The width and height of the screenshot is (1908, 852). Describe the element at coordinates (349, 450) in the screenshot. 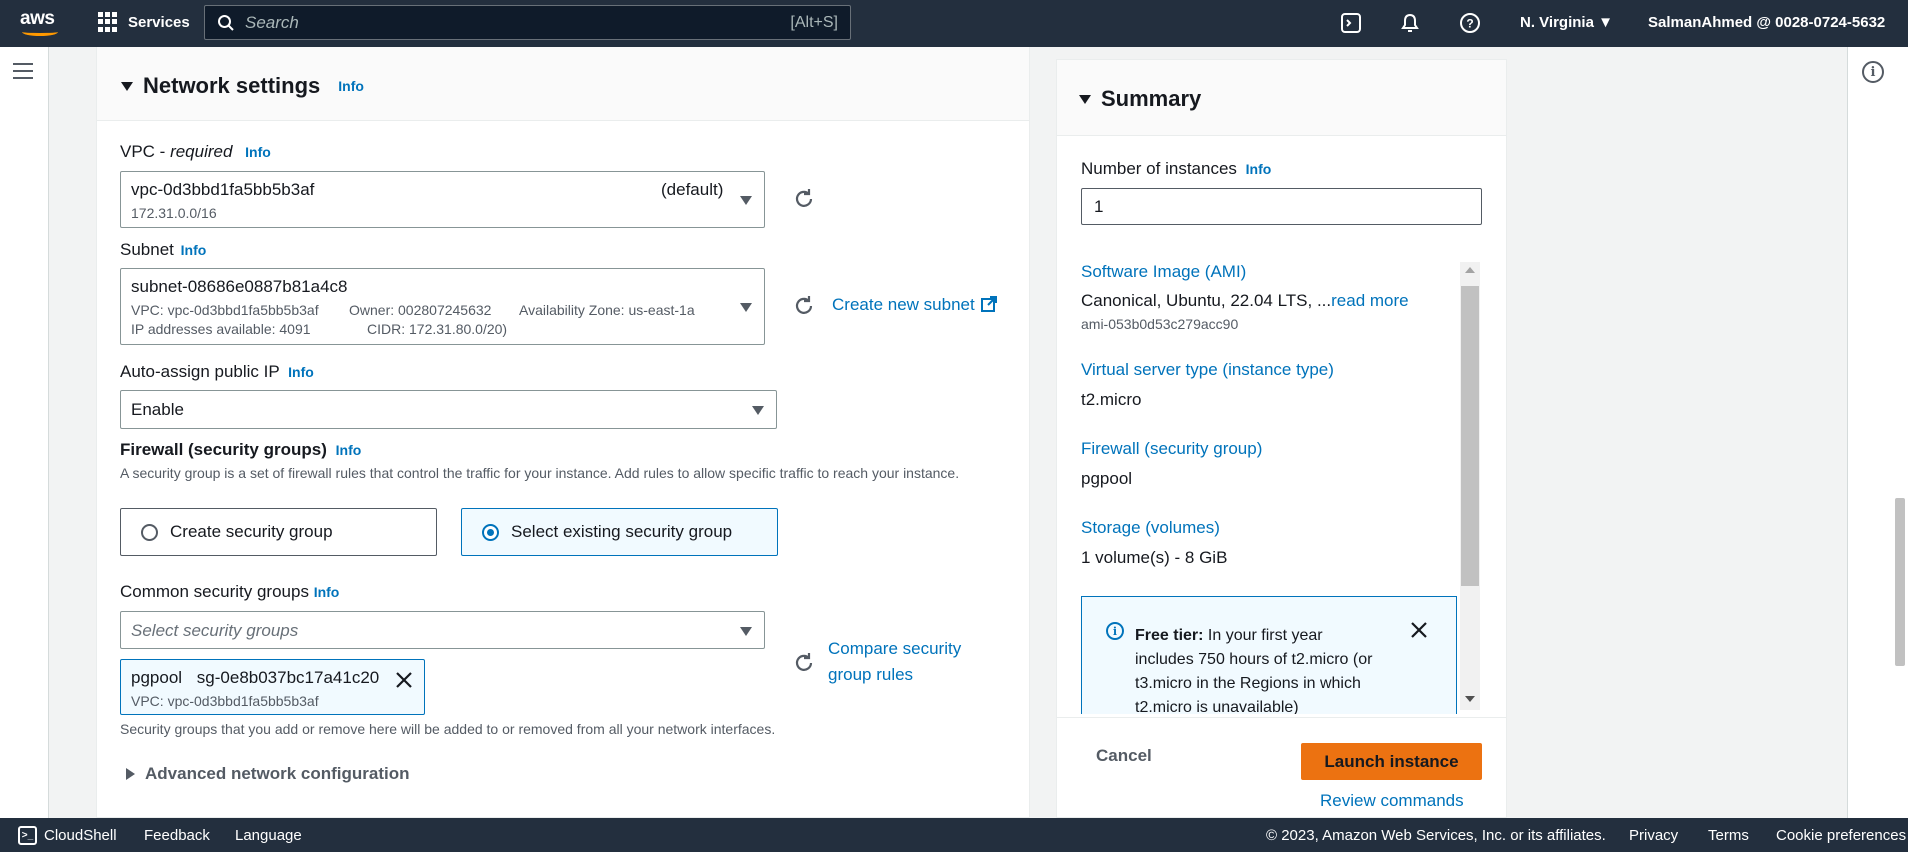

I see `firewall-info-link: Info` at that location.